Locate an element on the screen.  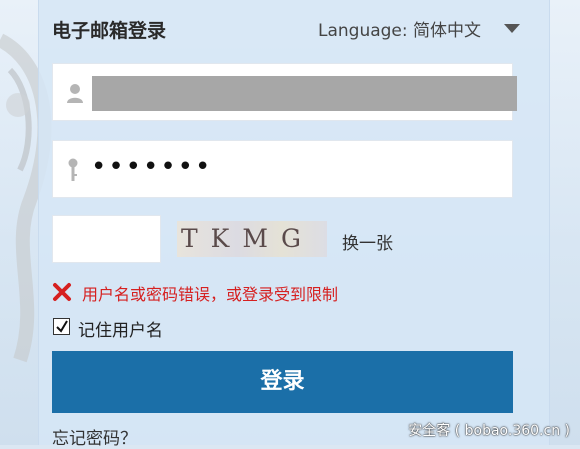
language-selector: Language: 简体中文 is located at coordinates (399, 28).